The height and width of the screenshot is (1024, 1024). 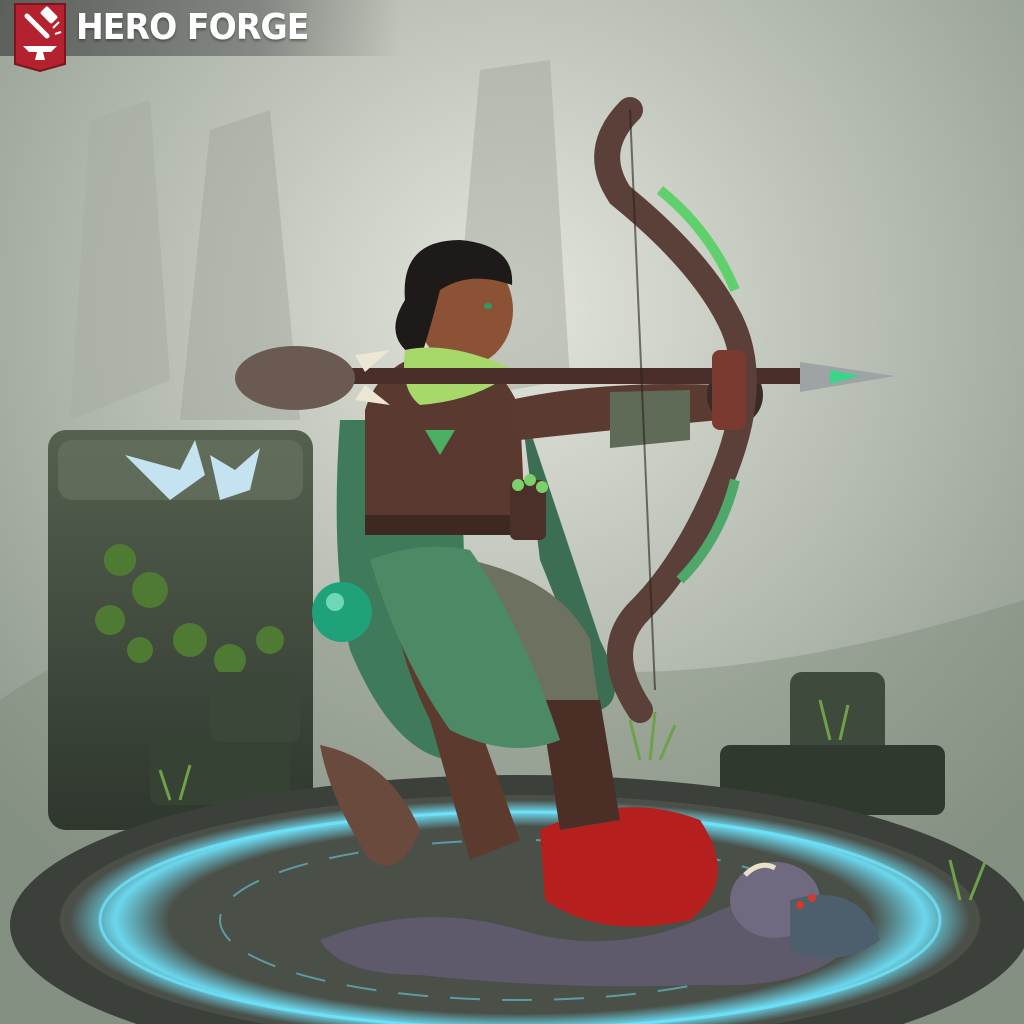 I want to click on brand-name: HERO FORGE, so click(x=192, y=28).